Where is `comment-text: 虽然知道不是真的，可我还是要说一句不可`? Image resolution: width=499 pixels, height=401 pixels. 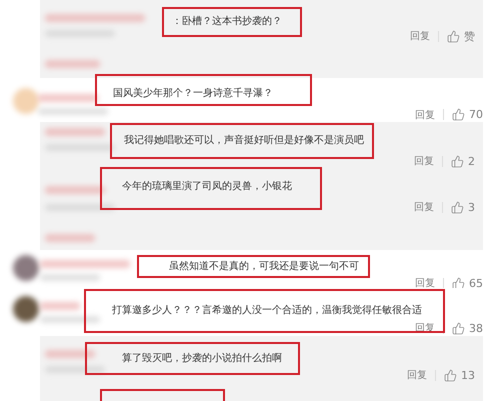 comment-text: 虽然知道不是真的，可我还是要说一句不可 is located at coordinates (264, 267).